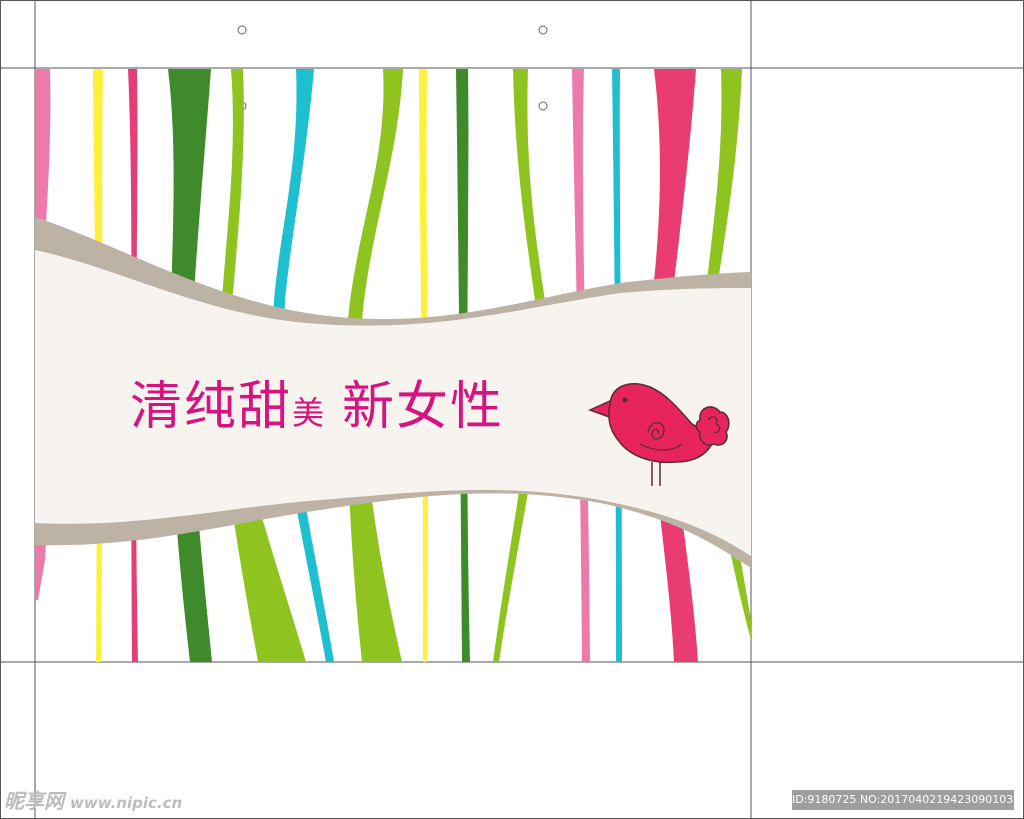  What do you see at coordinates (126, 803) in the screenshot?
I see `watermark-url: www.nipic.cn` at bounding box center [126, 803].